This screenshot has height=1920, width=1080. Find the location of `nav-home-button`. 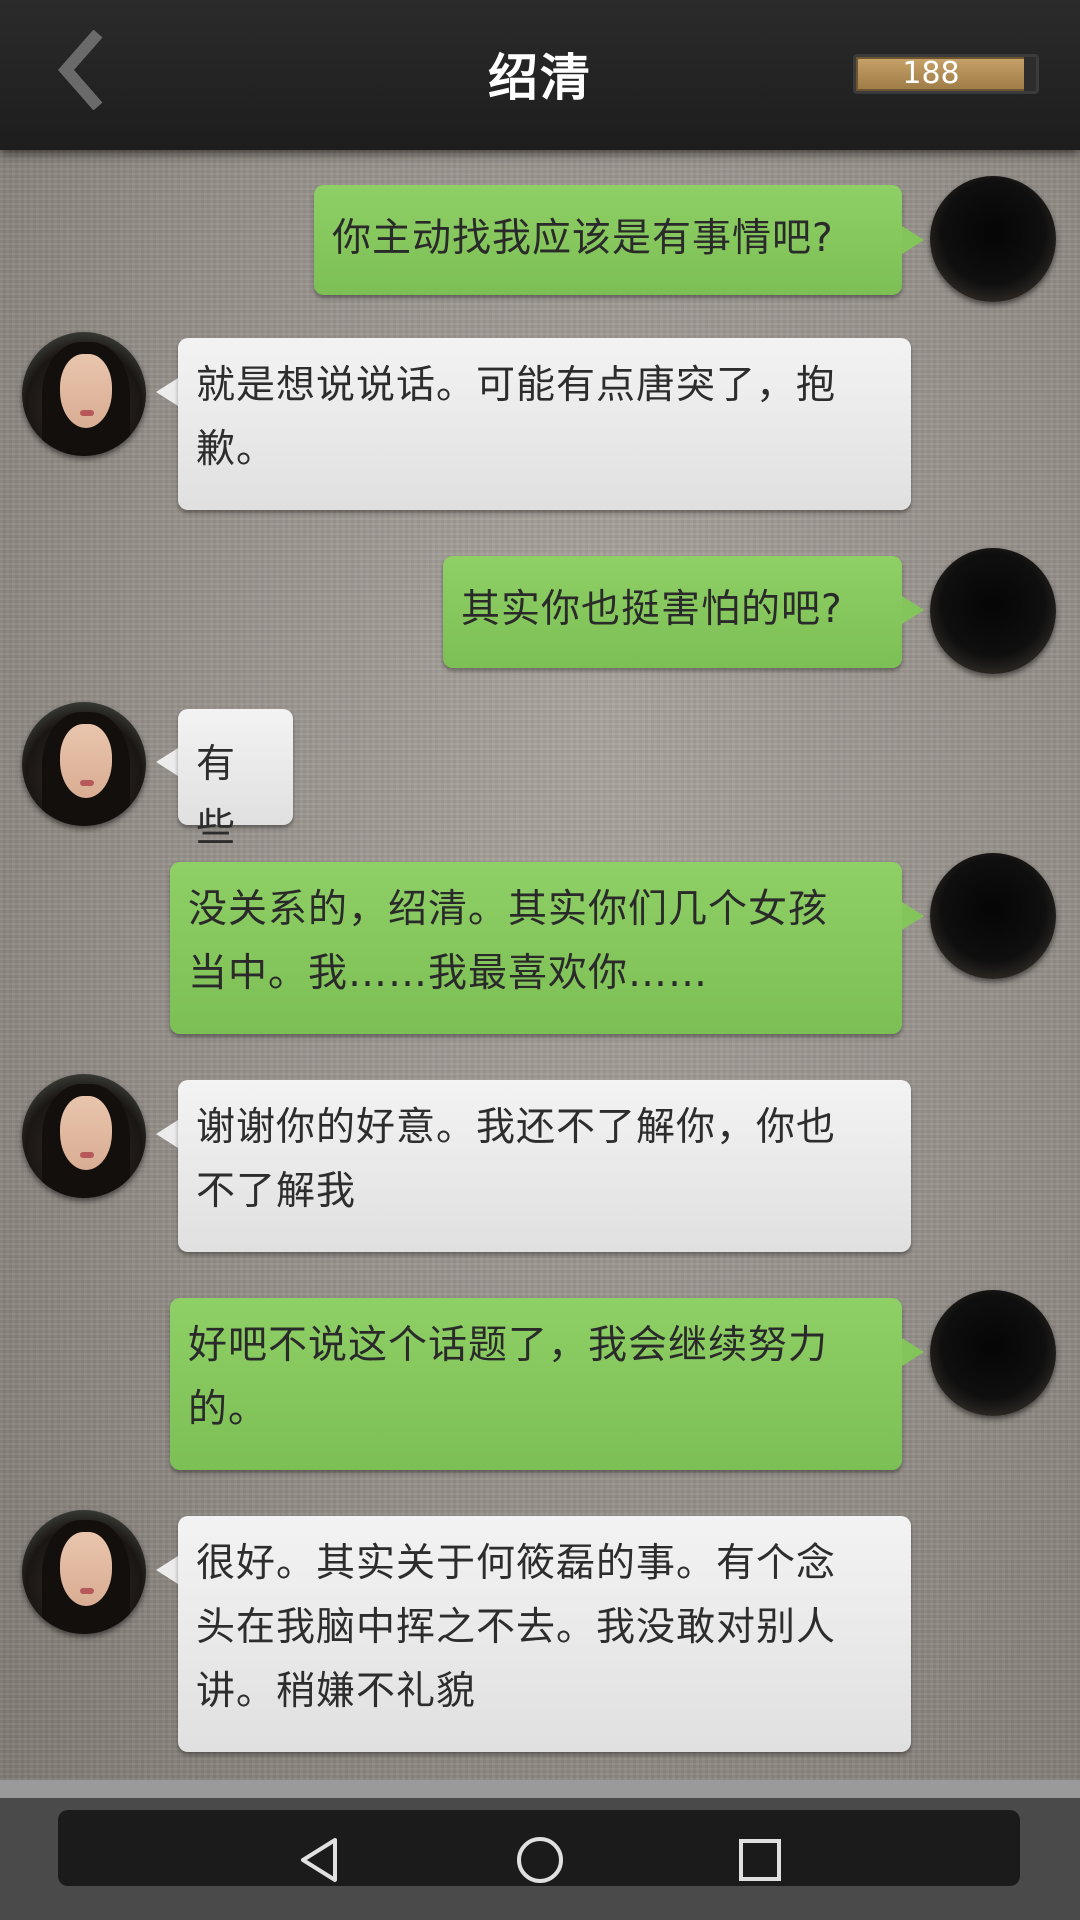

nav-home-button is located at coordinates (540, 1860).